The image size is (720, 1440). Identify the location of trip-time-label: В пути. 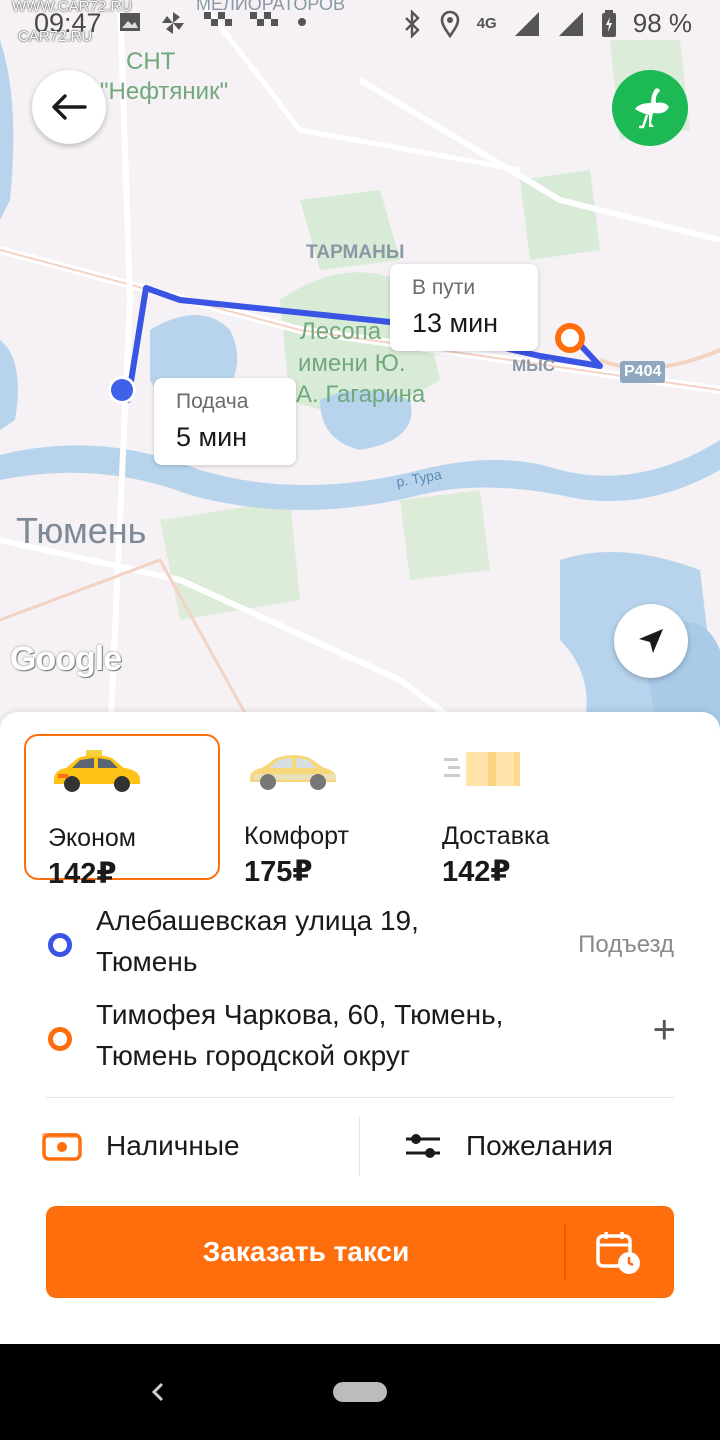
(444, 287).